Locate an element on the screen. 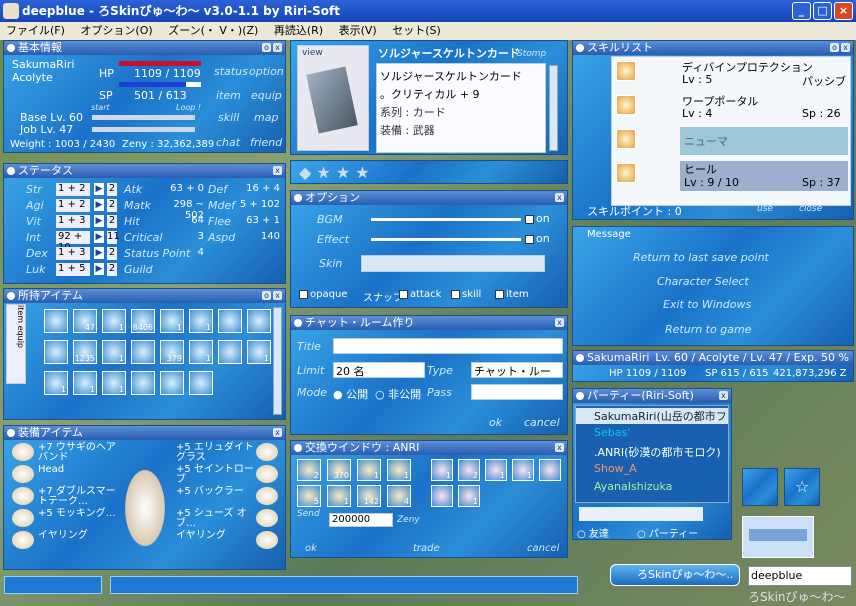 This screenshot has width=856, height=606. friend-button: friend is located at coordinates (266, 142).